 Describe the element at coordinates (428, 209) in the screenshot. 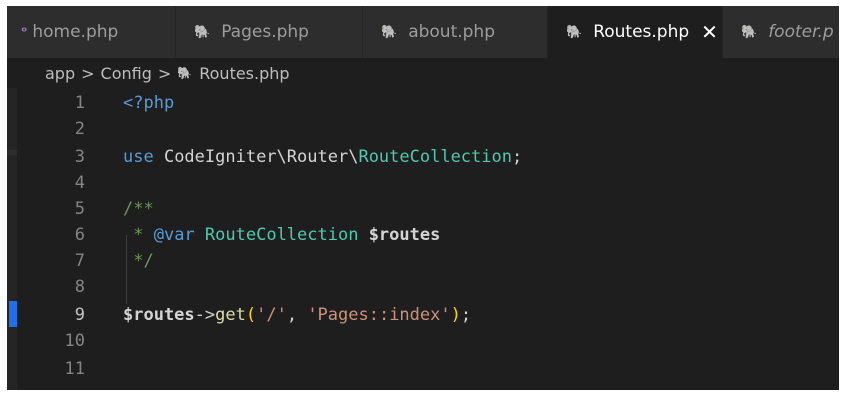

I see `code-line: 5 /**` at that location.